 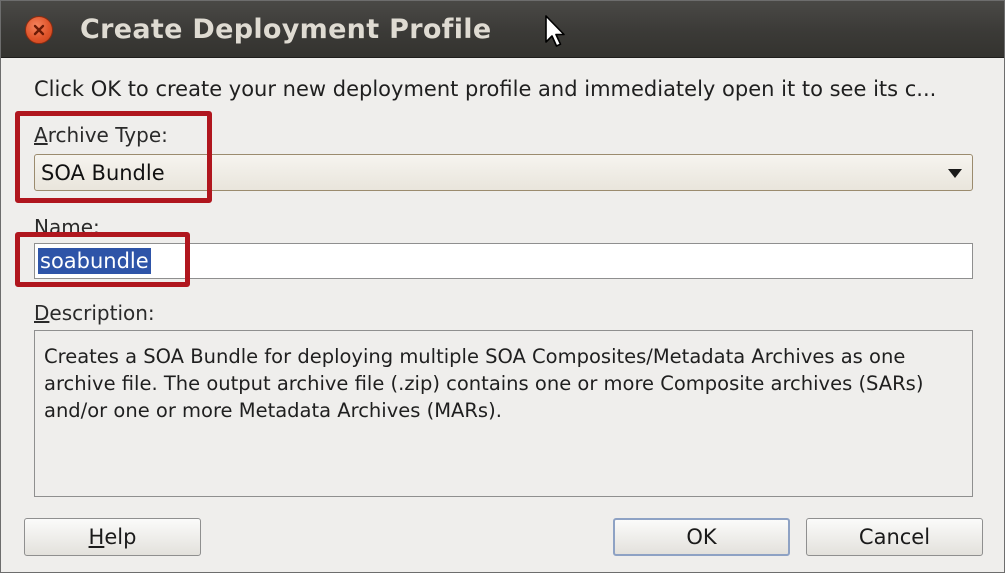 I want to click on dialog-title: Create Deployment Profile, so click(x=286, y=29).